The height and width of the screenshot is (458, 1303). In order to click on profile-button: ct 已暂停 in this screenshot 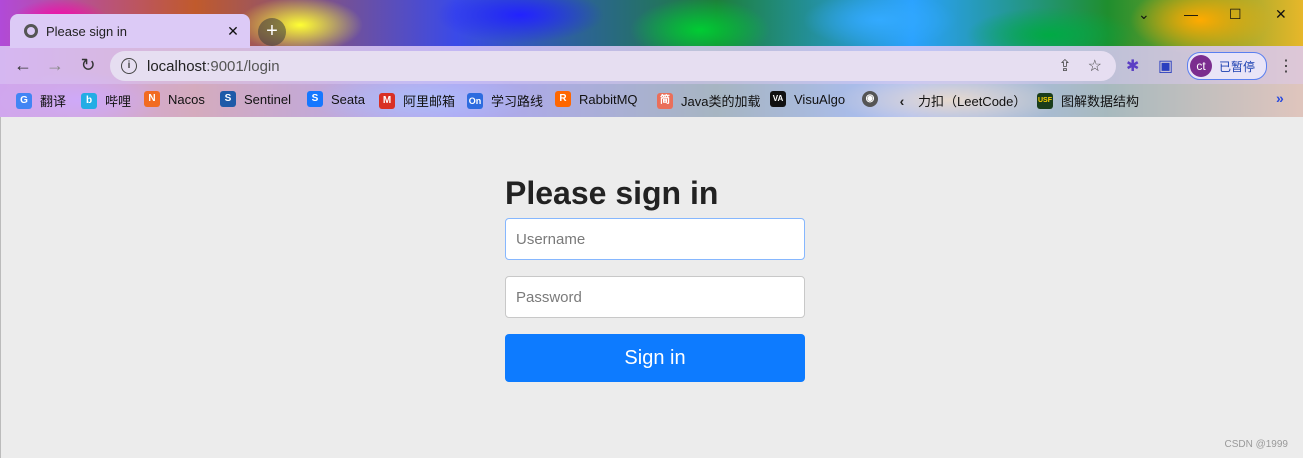, I will do `click(1227, 66)`.